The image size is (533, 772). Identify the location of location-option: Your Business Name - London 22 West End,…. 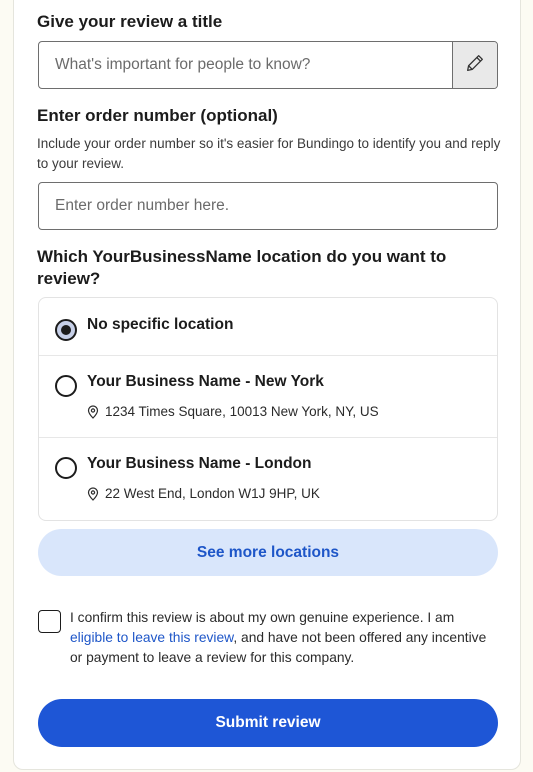
(268, 479).